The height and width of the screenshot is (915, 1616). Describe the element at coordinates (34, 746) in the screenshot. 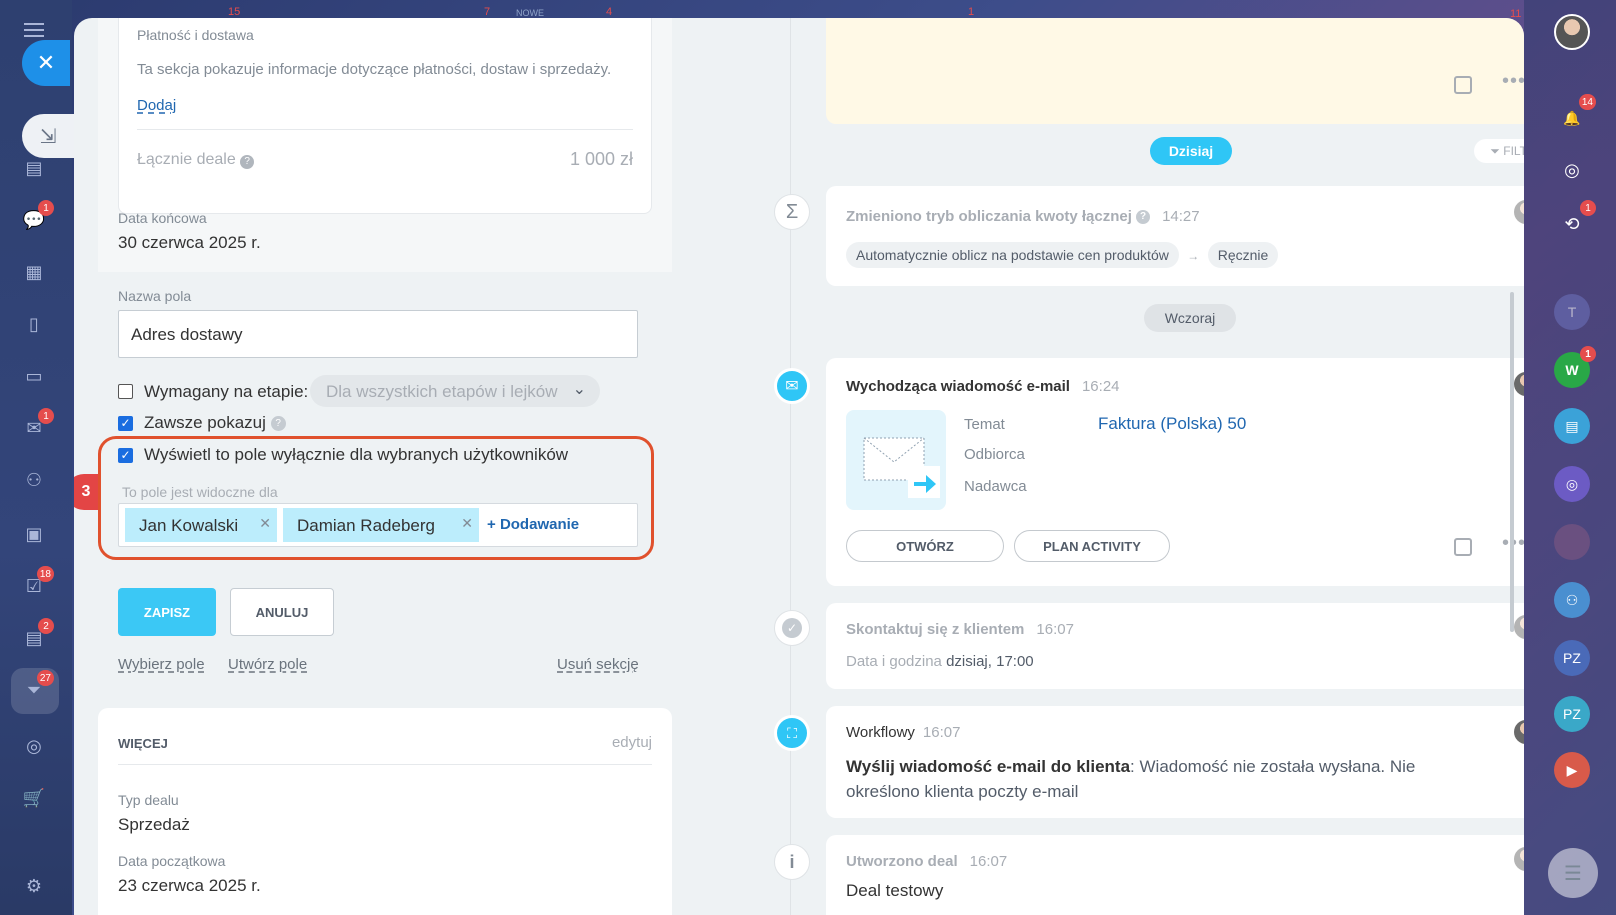

I see `target-icon: ◎` at that location.